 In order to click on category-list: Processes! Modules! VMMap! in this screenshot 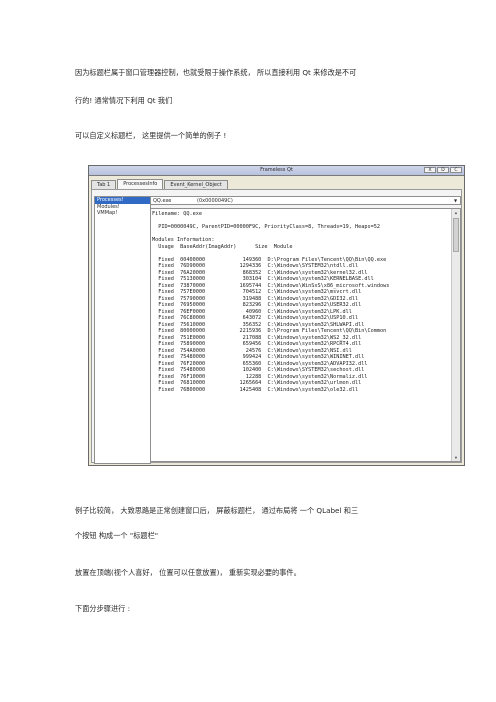, I will do `click(122, 330)`.